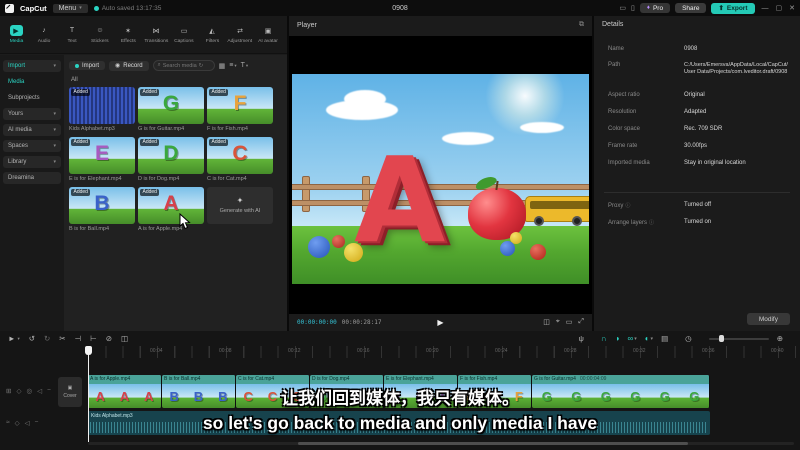 The width and height of the screenshot is (800, 450). I want to click on trim-left-button: ⊣, so click(78, 338).